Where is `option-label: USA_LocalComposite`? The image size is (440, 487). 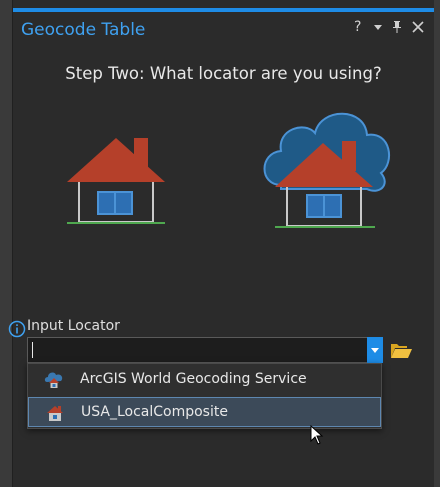 option-label: USA_LocalComposite is located at coordinates (154, 412).